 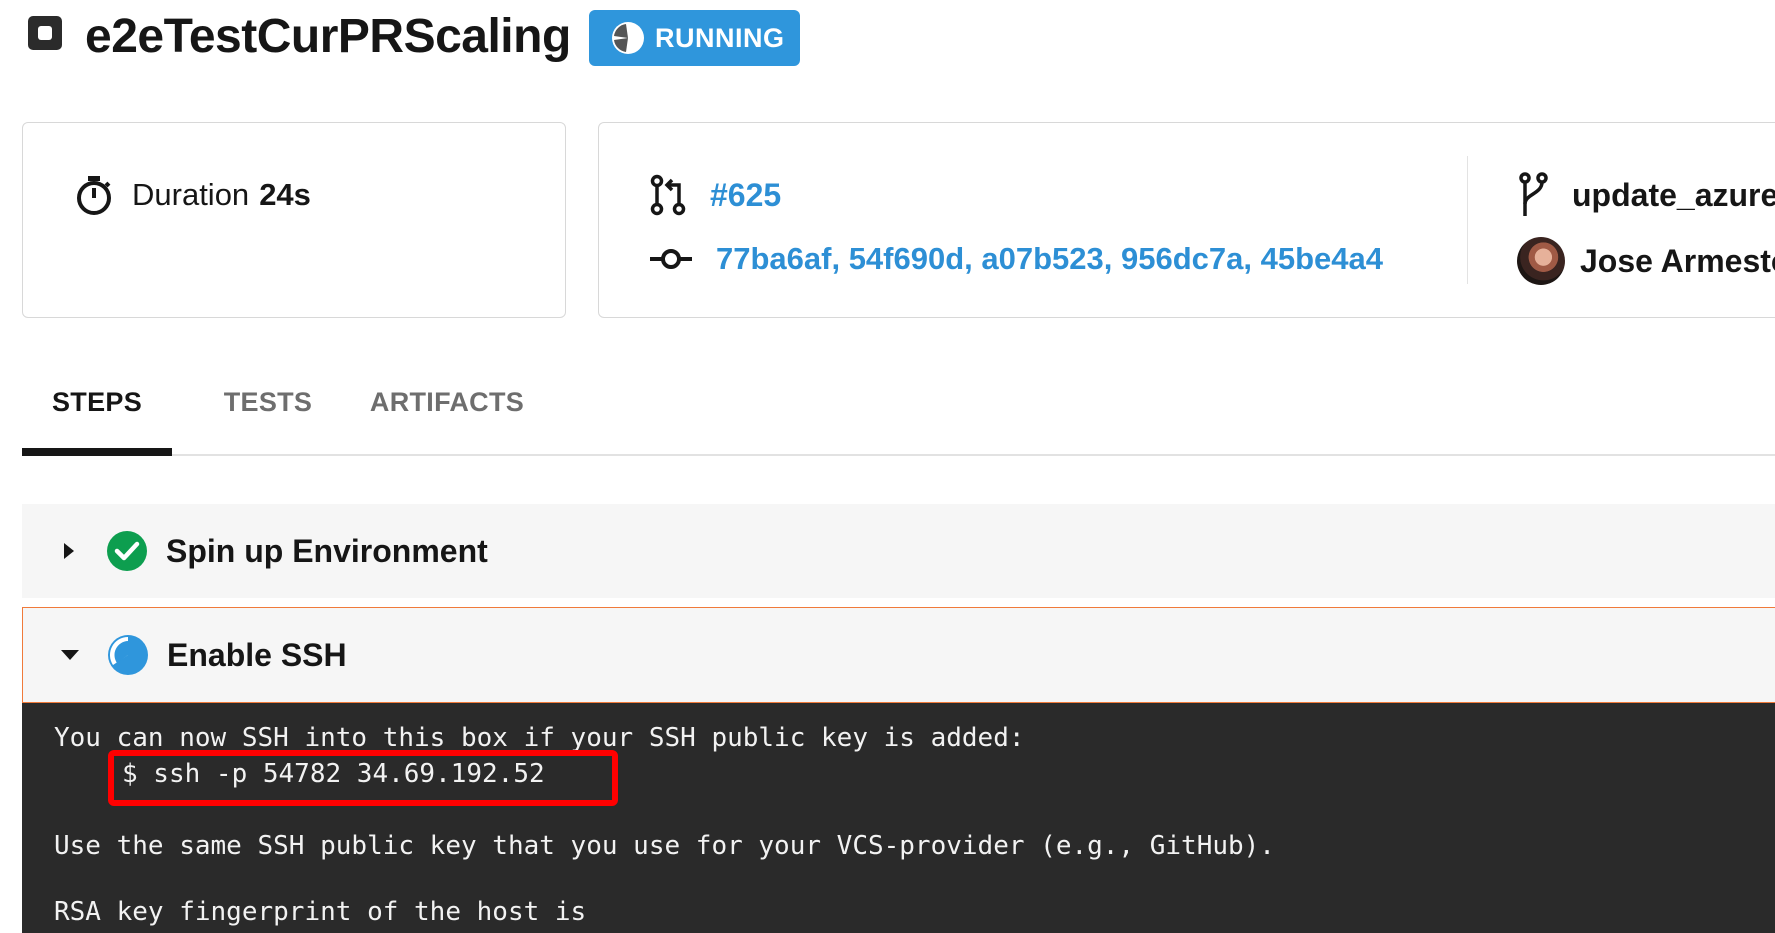 What do you see at coordinates (1673, 195) in the screenshot?
I see `branch-name: update_azure` at bounding box center [1673, 195].